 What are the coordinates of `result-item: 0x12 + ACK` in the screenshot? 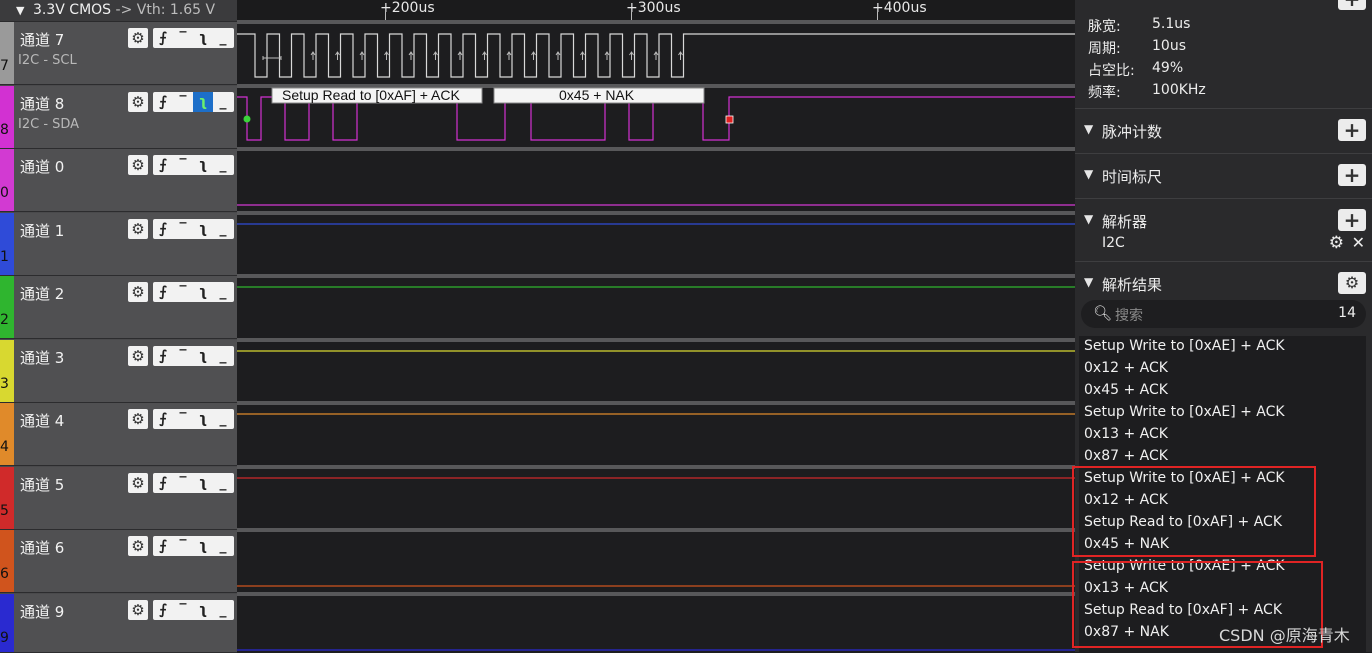 It's located at (1126, 368).